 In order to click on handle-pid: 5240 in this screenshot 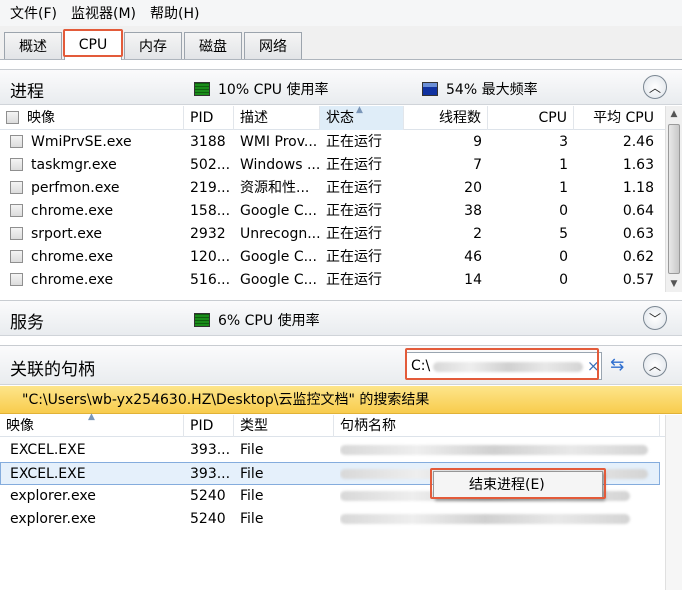, I will do `click(208, 496)`.